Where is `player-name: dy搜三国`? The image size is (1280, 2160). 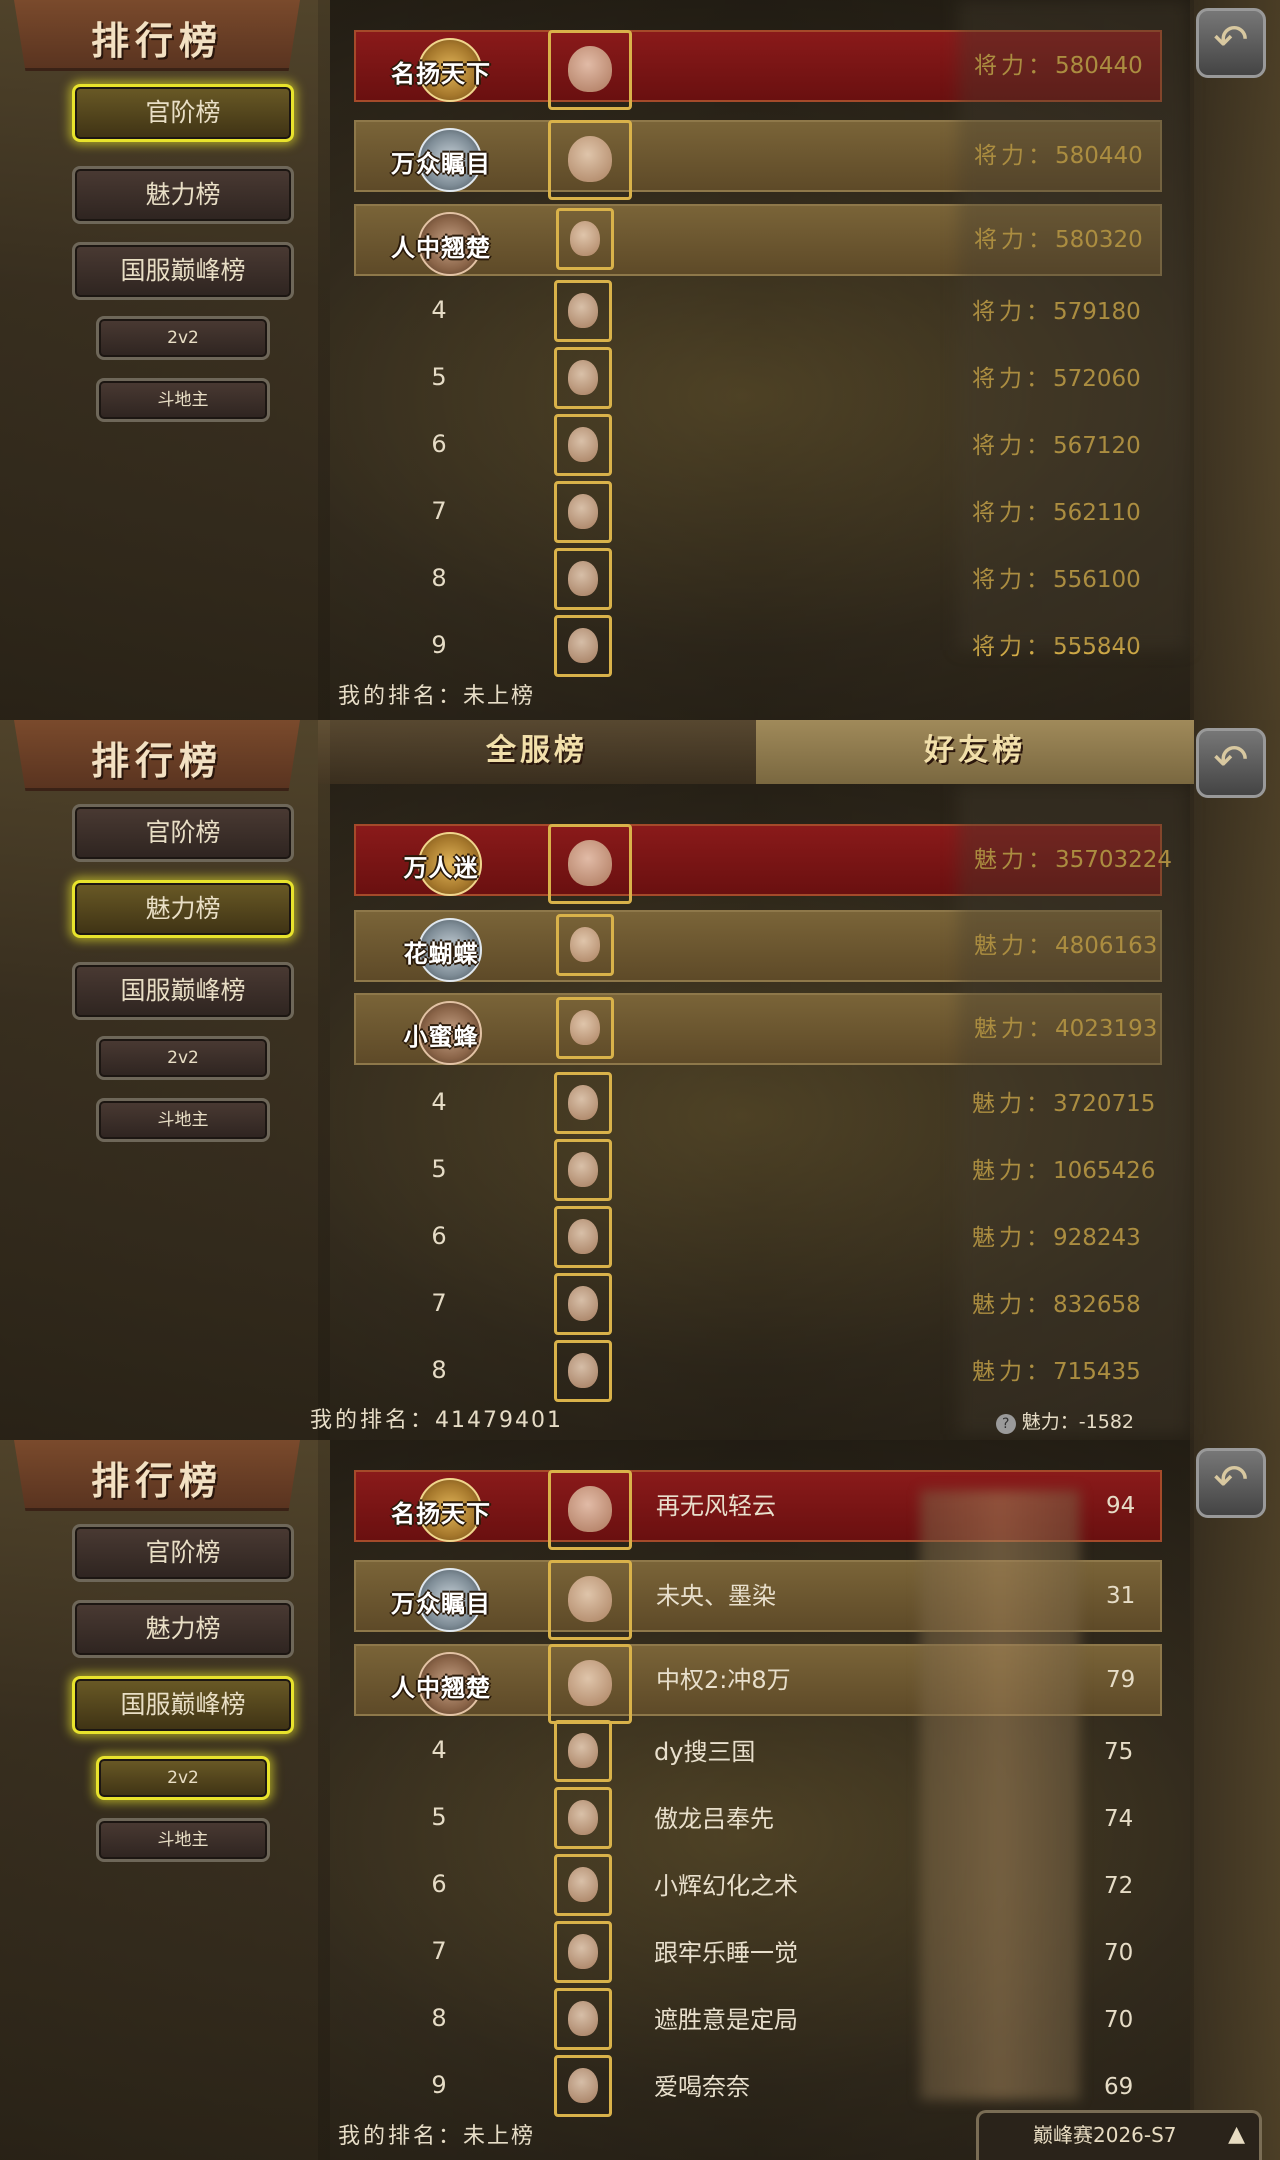 player-name: dy搜三国 is located at coordinates (705, 1752).